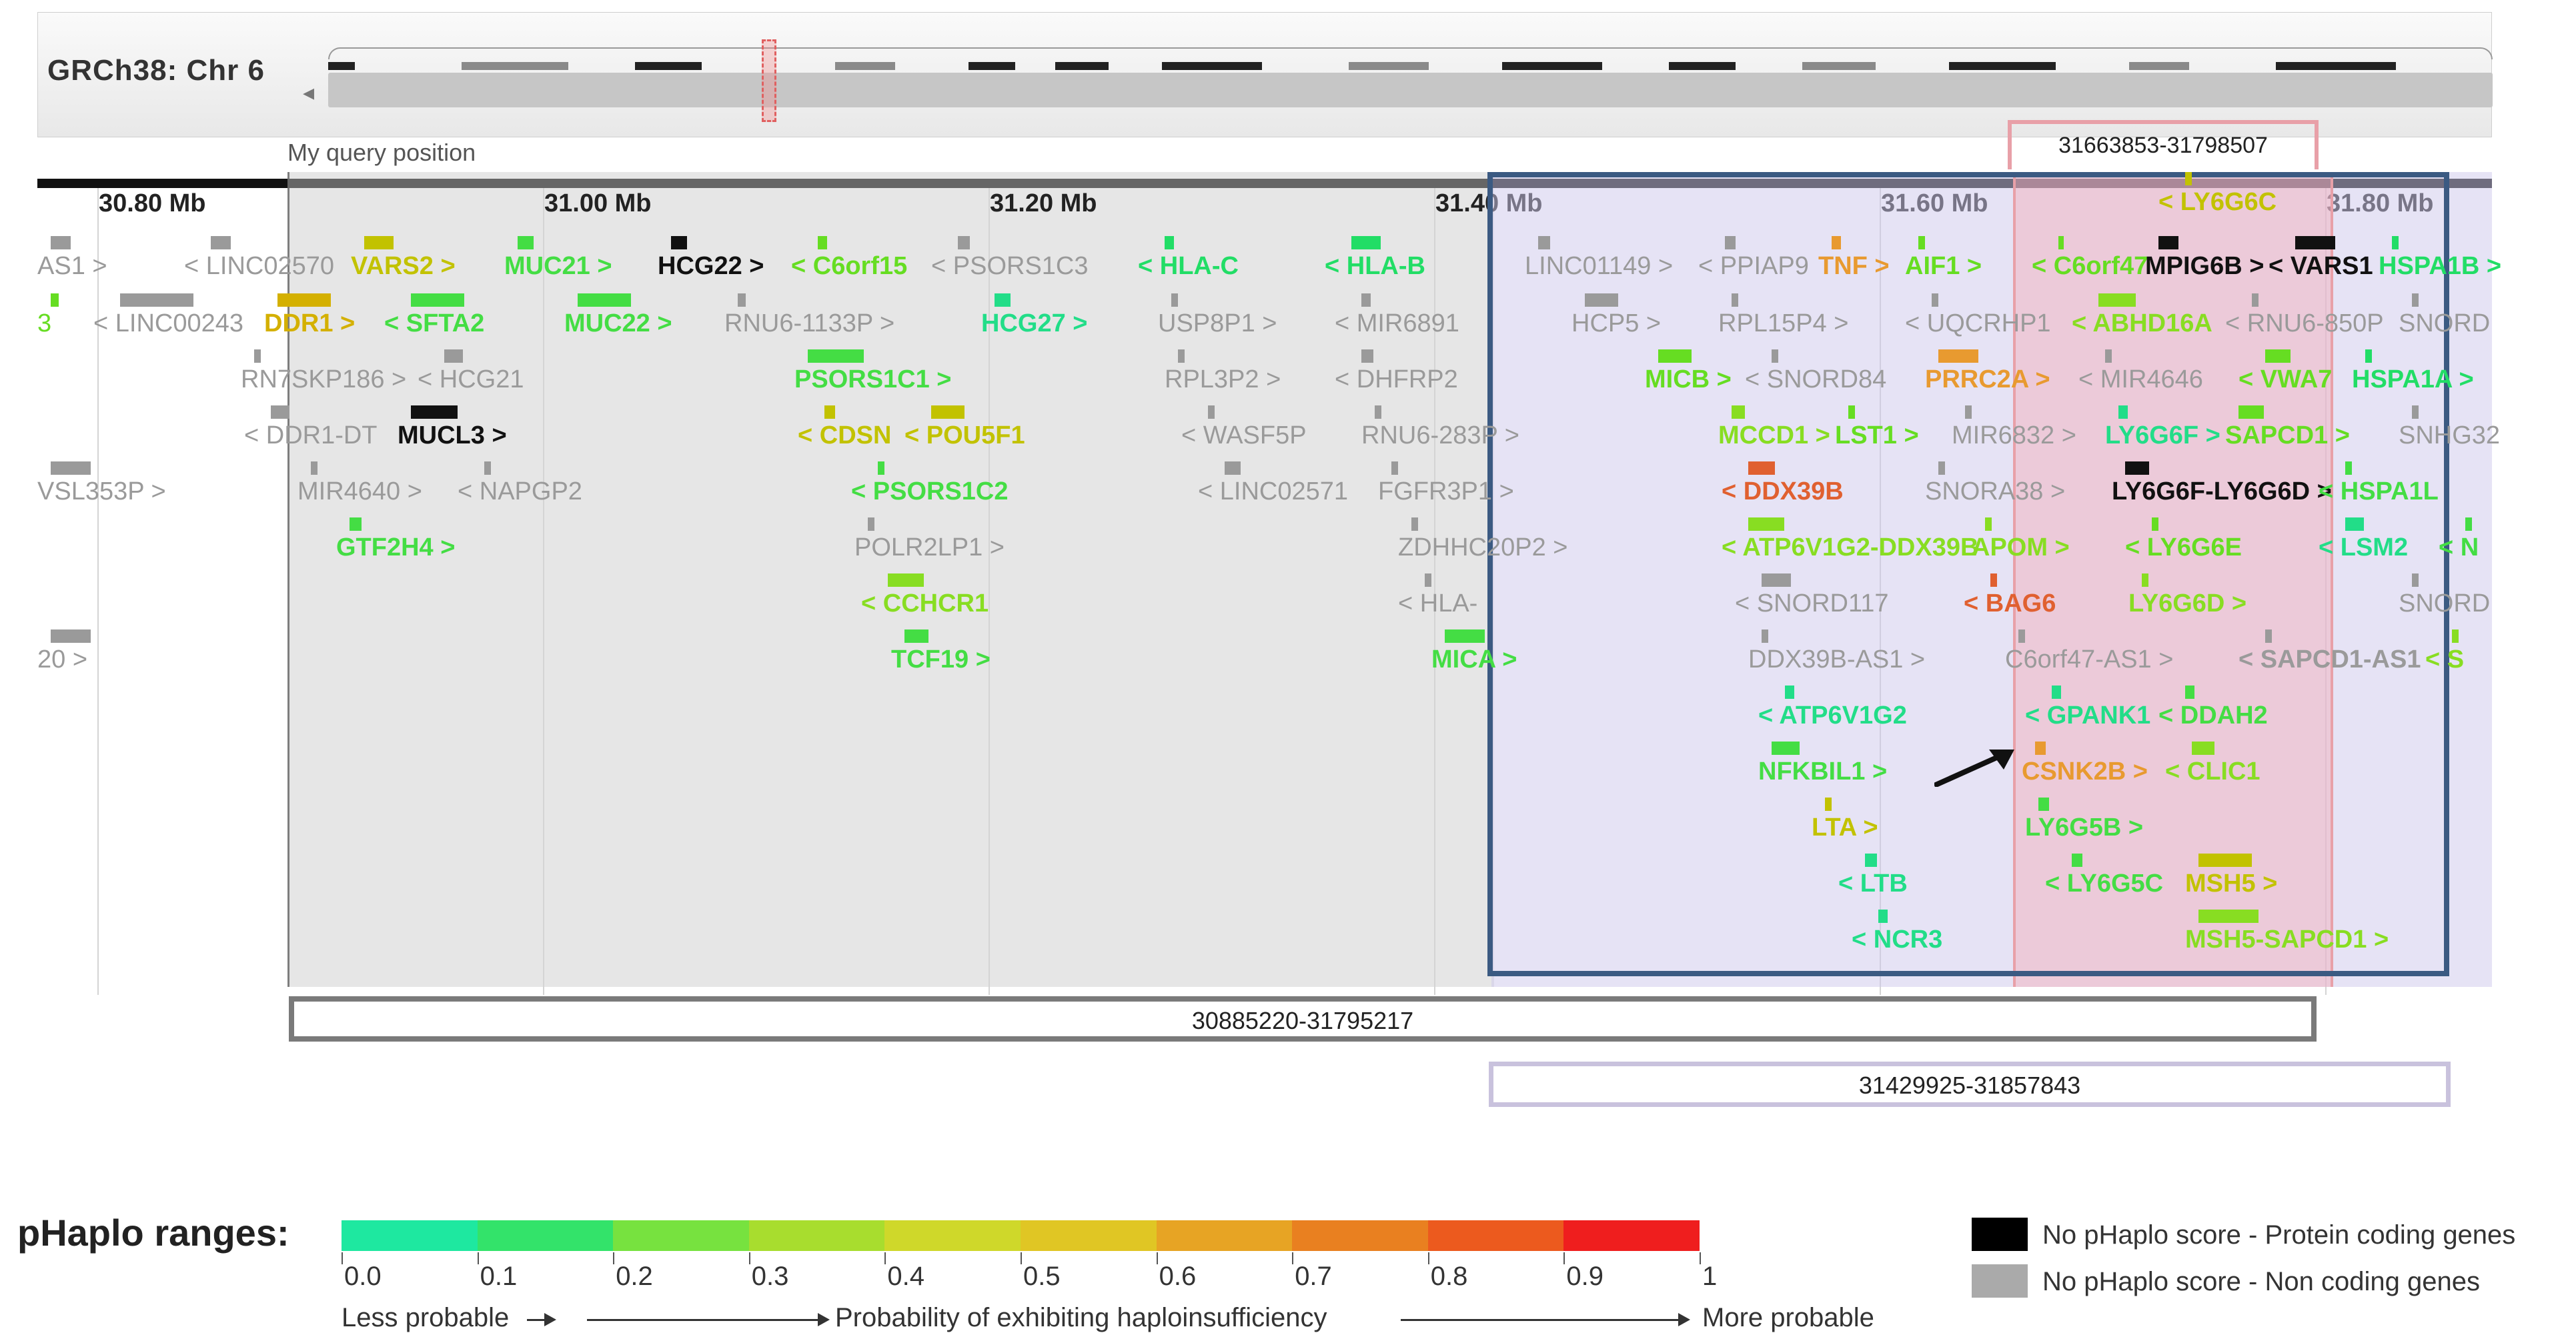 The image size is (2576, 1343). What do you see at coordinates (1970, 1084) in the screenshot?
I see `region-box-overlap: 31429925-31857843` at bounding box center [1970, 1084].